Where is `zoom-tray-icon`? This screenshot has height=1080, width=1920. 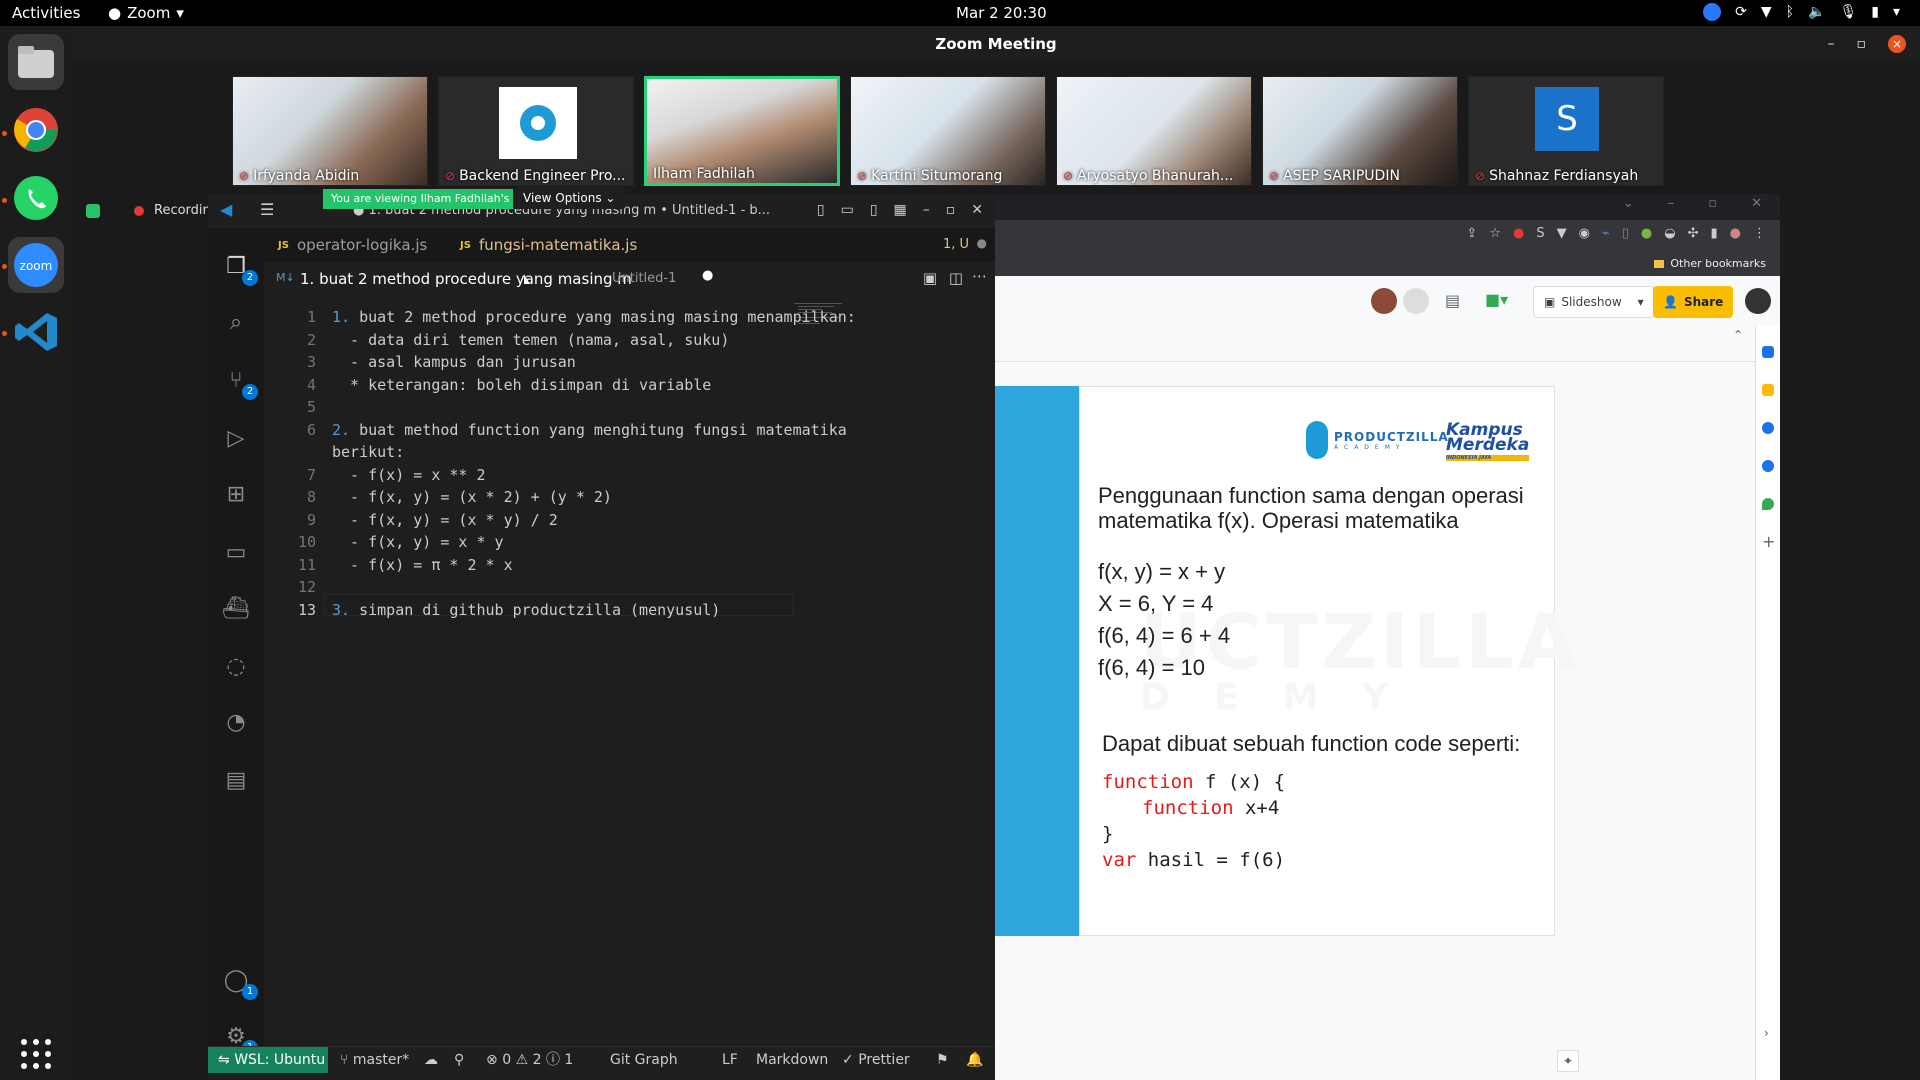
zoom-tray-icon is located at coordinates (1712, 12).